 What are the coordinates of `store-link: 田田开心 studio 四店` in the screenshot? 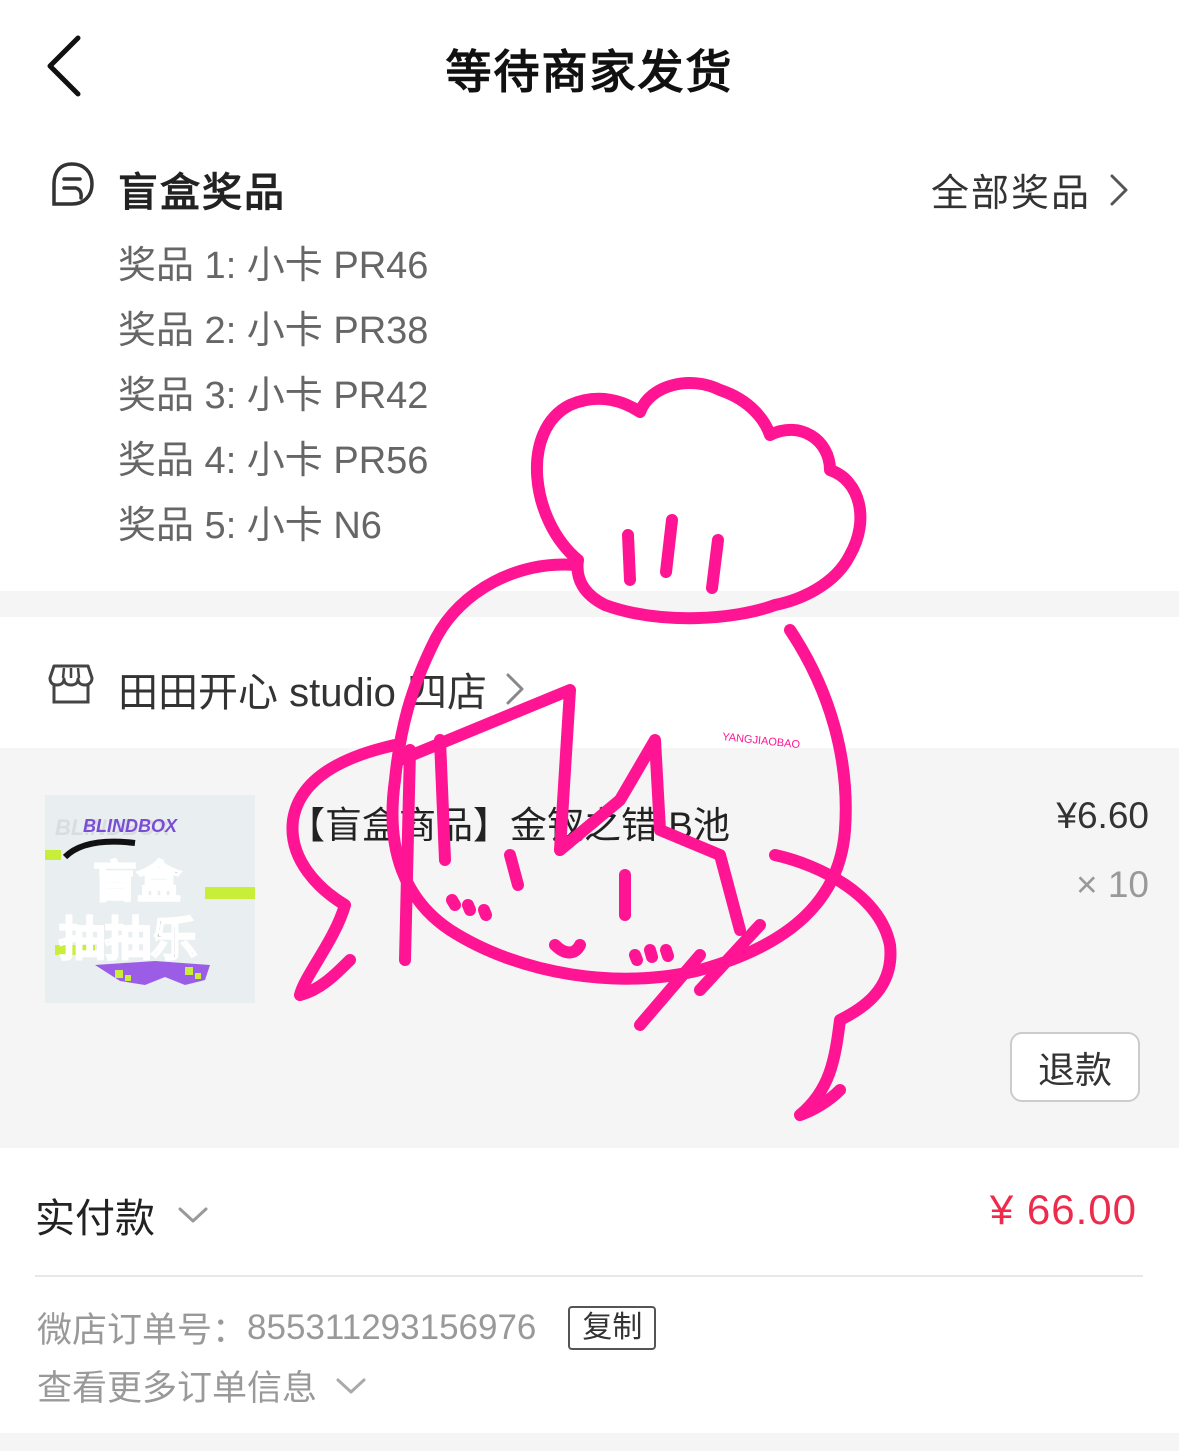 It's located at (321, 689).